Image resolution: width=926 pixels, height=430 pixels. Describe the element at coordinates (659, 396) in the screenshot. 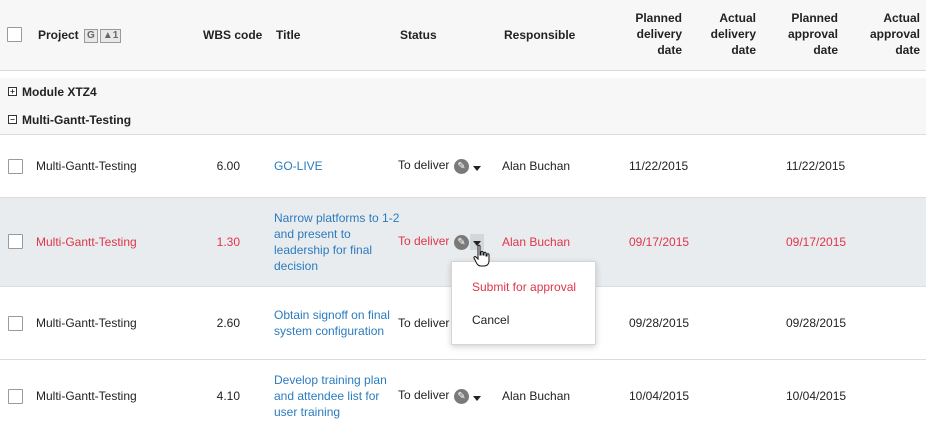

I see `planned-delivery-cell: 10/04/2015` at that location.